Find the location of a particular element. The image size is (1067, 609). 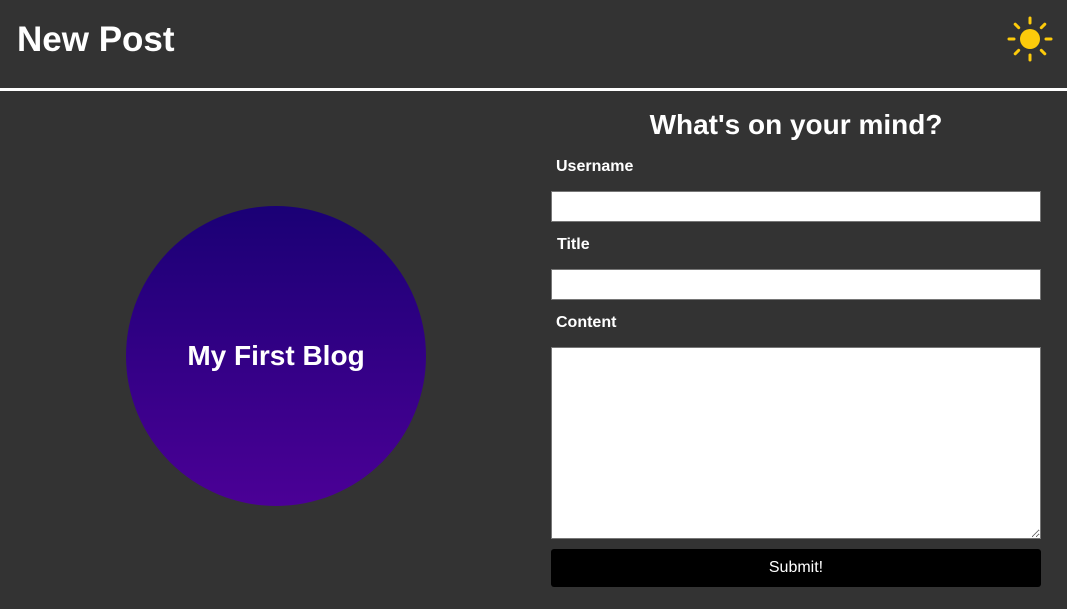

page-header: New Post is located at coordinates (533, 45).